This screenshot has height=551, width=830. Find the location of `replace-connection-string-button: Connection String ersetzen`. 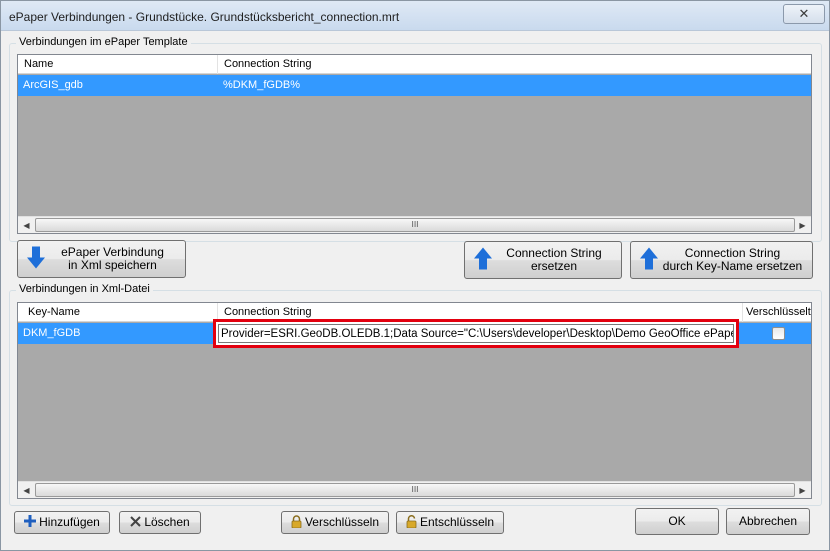

replace-connection-string-button: Connection String ersetzen is located at coordinates (543, 260).